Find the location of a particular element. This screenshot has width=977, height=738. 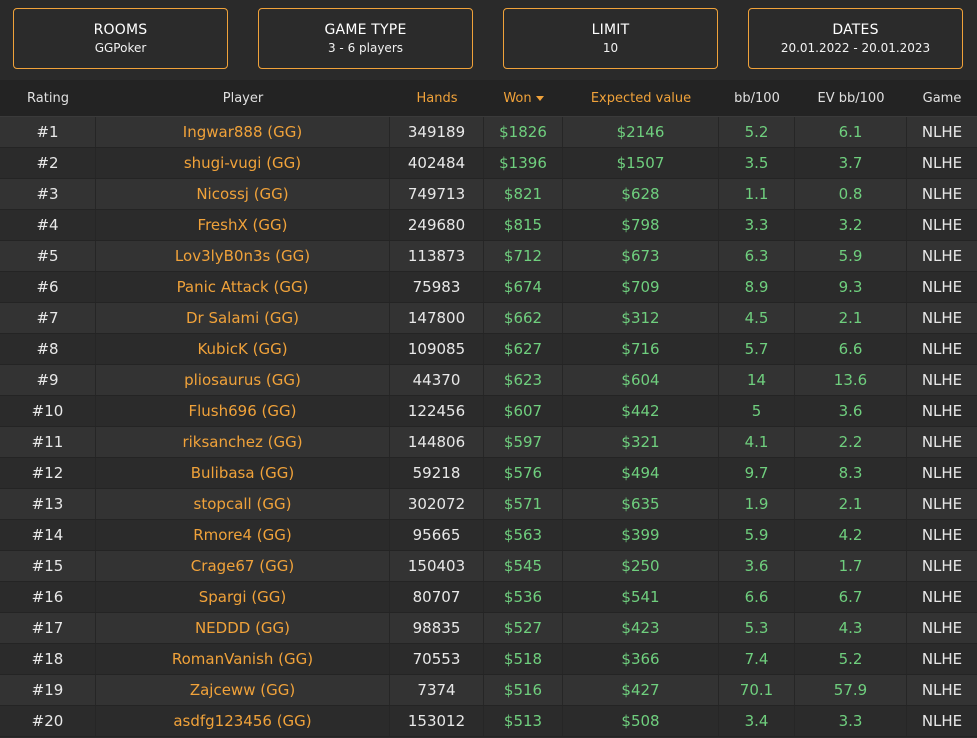

header-ev-bb100: EV bb/100 is located at coordinates (851, 98).